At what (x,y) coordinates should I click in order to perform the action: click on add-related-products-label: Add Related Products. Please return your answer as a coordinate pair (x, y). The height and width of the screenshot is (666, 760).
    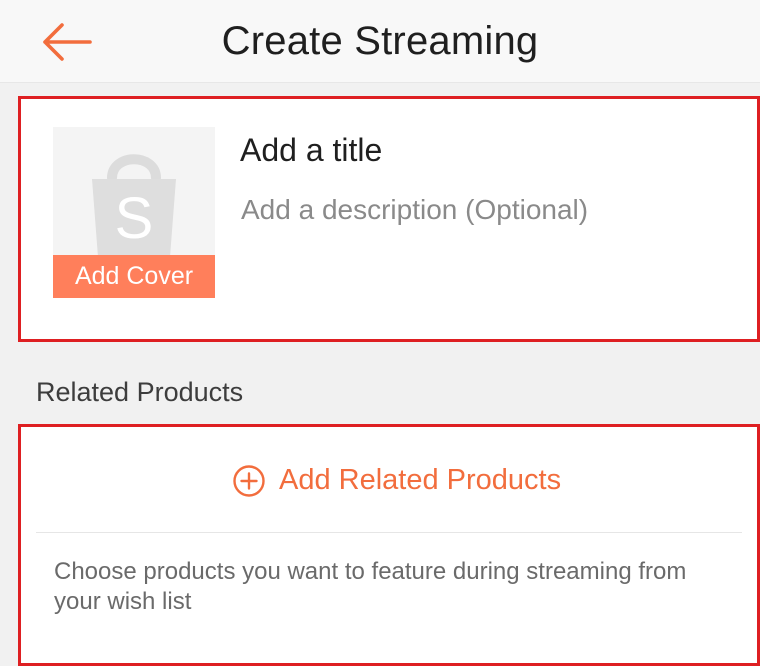
    Looking at the image, I should click on (420, 480).